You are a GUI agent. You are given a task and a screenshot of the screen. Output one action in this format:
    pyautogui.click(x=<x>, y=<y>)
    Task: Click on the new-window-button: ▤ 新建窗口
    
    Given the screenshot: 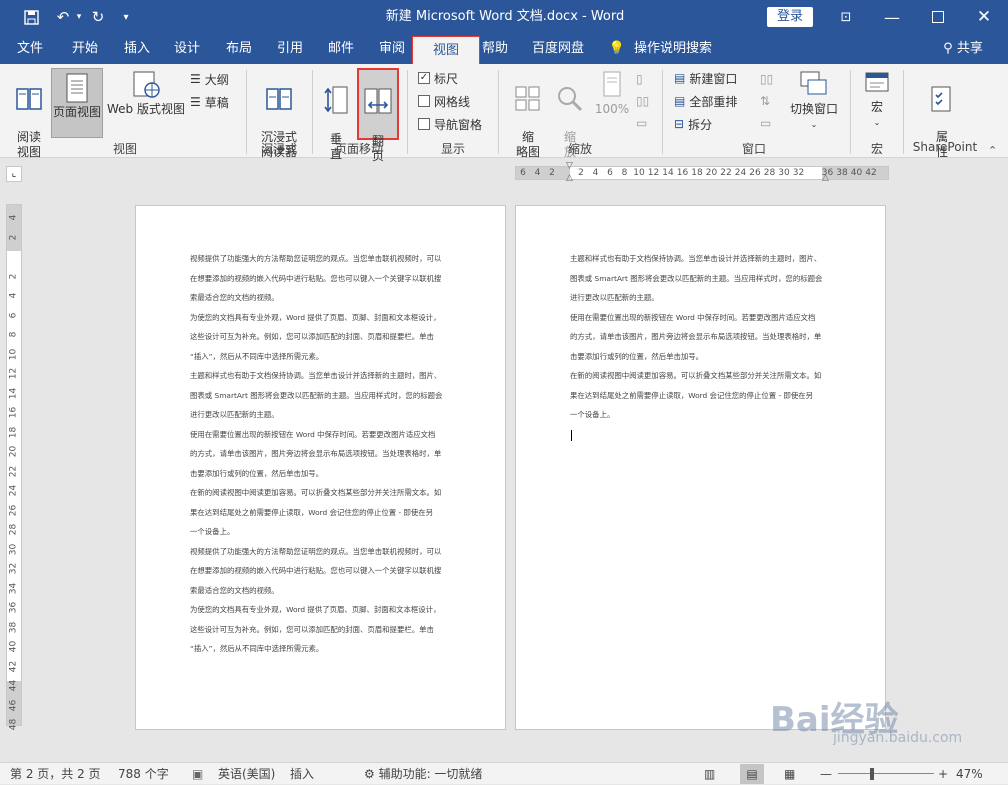 What is the action you would take?
    pyautogui.click(x=705, y=78)
    